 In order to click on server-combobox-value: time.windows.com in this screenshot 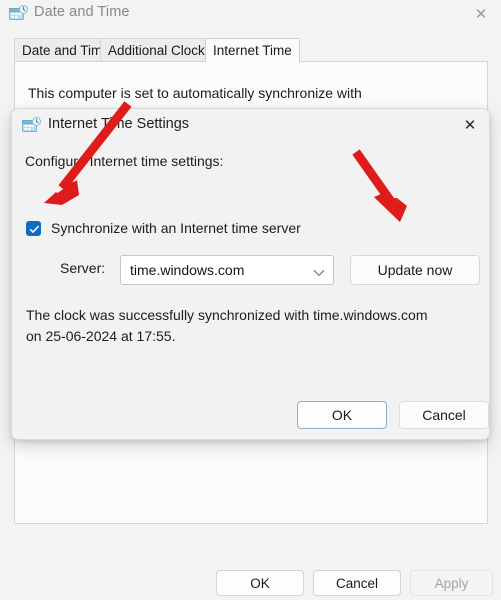, I will do `click(187, 270)`.